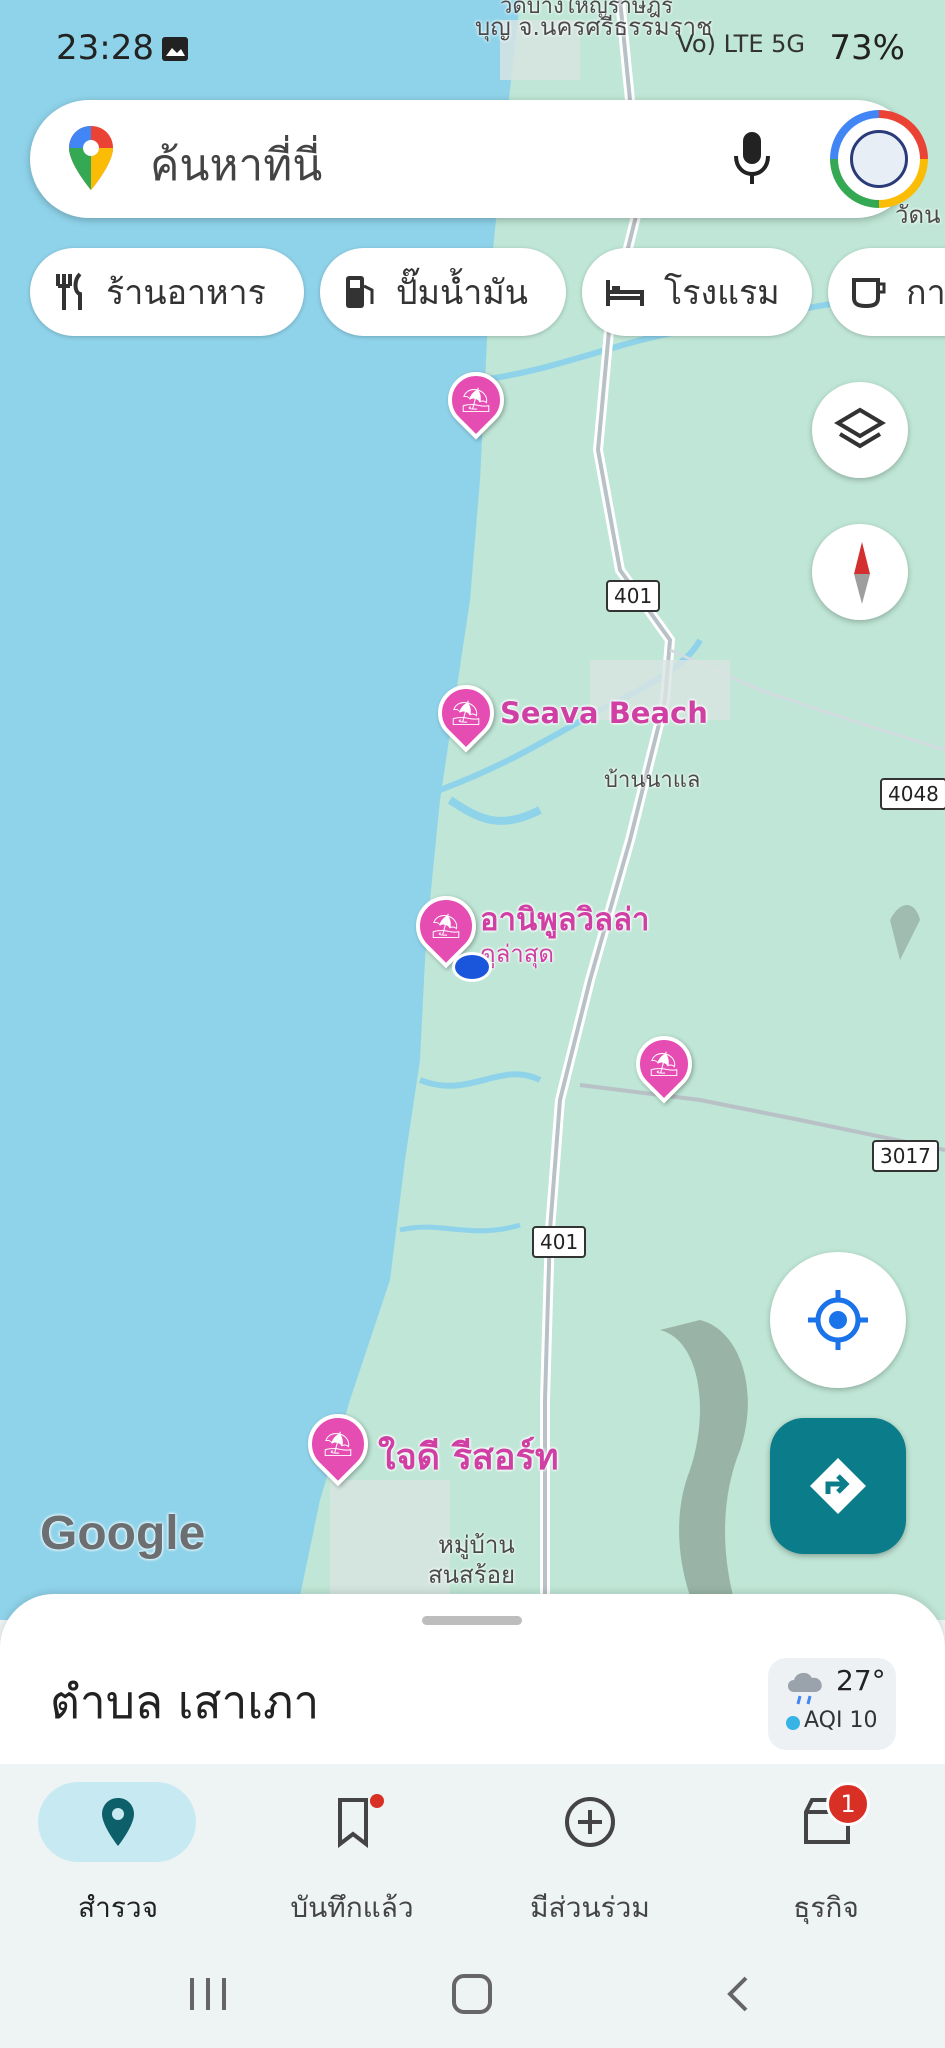 The width and height of the screenshot is (945, 2048). Describe the element at coordinates (186, 293) in the screenshot. I see `chip-label: ร้านอาหาร` at that location.